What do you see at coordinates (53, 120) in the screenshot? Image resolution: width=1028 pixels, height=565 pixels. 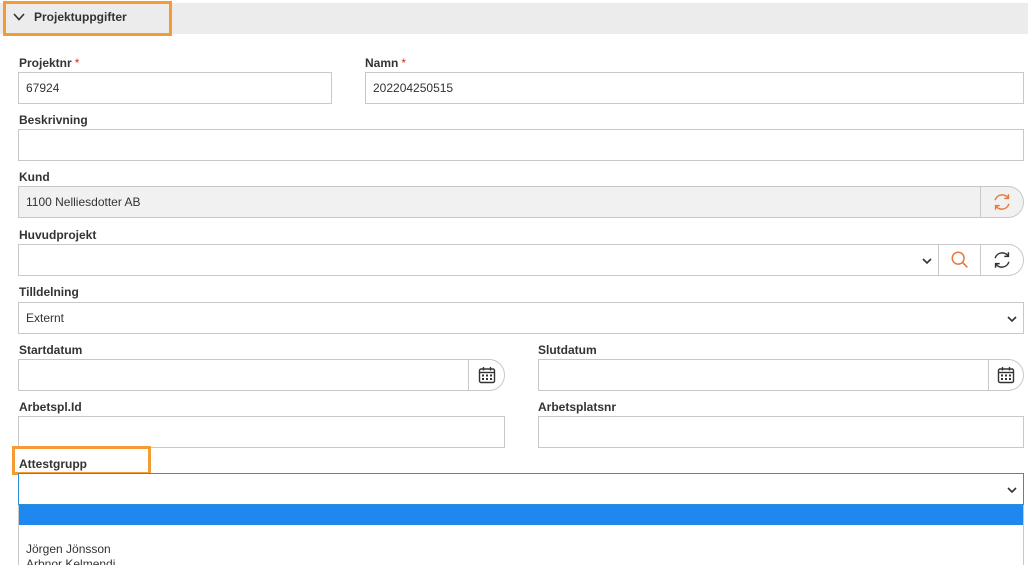 I see `beskrivning-label: Beskrivning` at bounding box center [53, 120].